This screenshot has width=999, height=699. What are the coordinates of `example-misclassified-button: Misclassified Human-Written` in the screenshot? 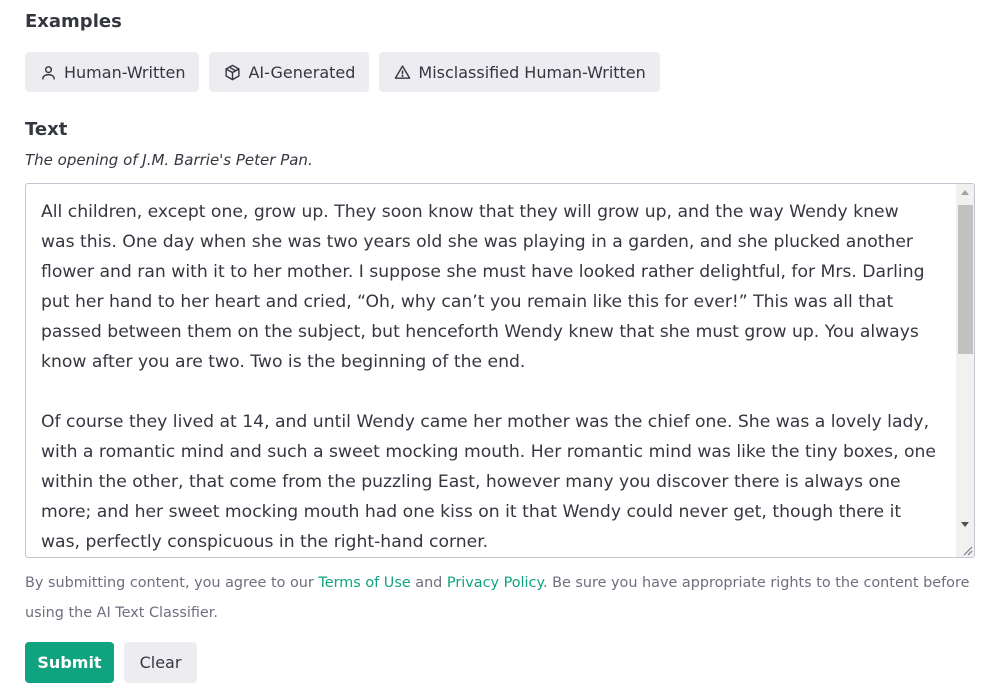 It's located at (519, 72).